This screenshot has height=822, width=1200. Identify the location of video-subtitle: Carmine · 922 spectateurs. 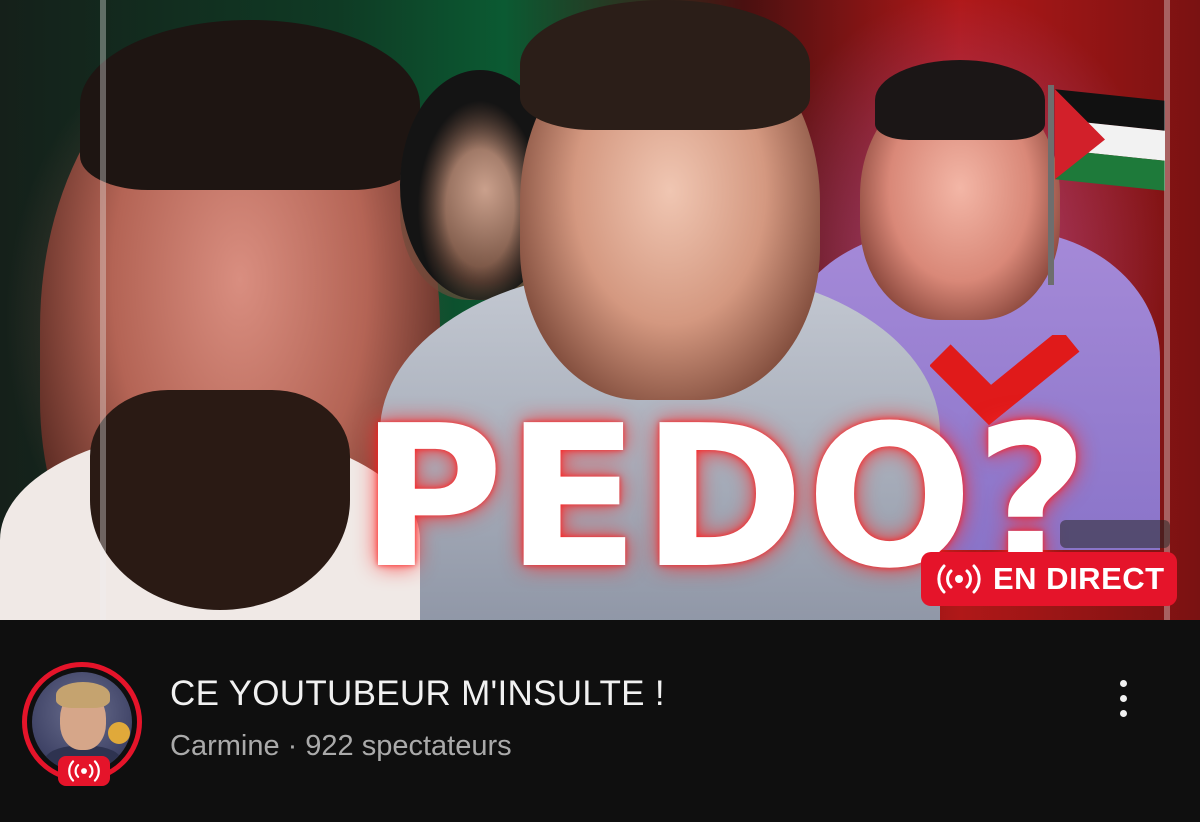
(341, 746).